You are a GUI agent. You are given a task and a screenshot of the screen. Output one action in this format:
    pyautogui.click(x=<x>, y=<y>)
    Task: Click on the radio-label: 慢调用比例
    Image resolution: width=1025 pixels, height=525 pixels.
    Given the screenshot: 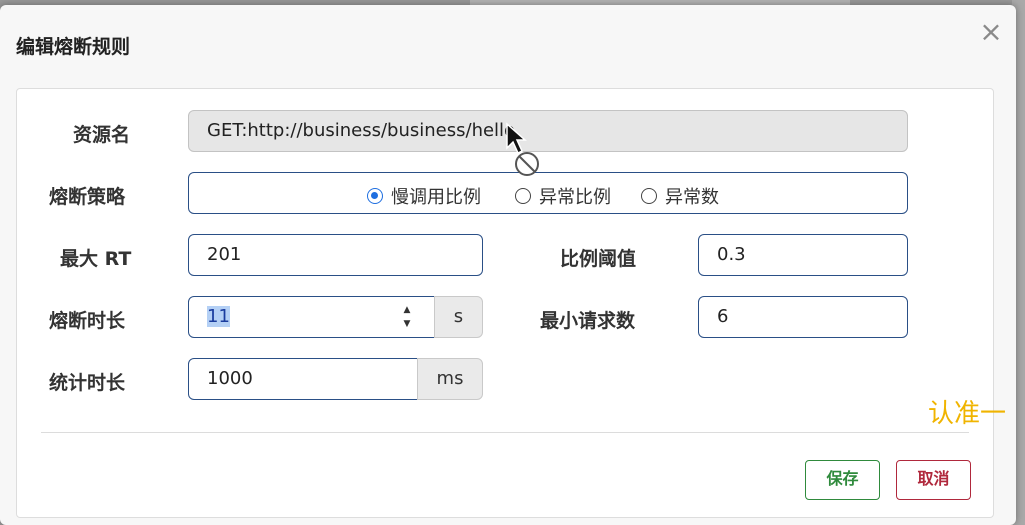 What is the action you would take?
    pyautogui.click(x=436, y=197)
    